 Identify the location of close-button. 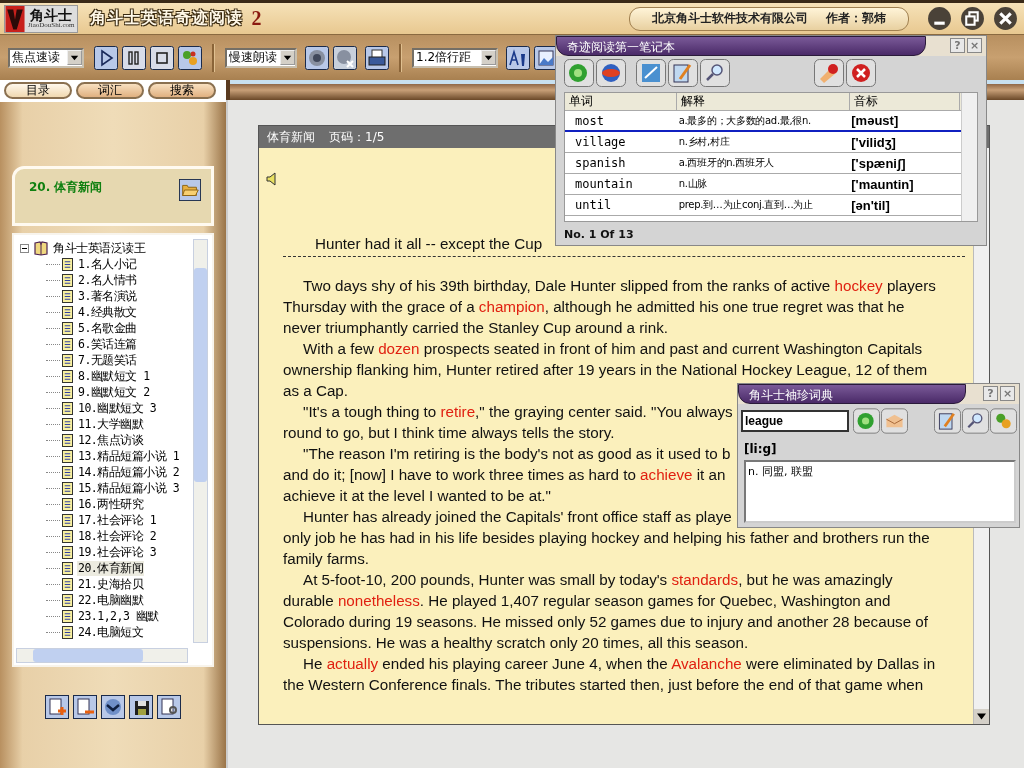
(1005, 18).